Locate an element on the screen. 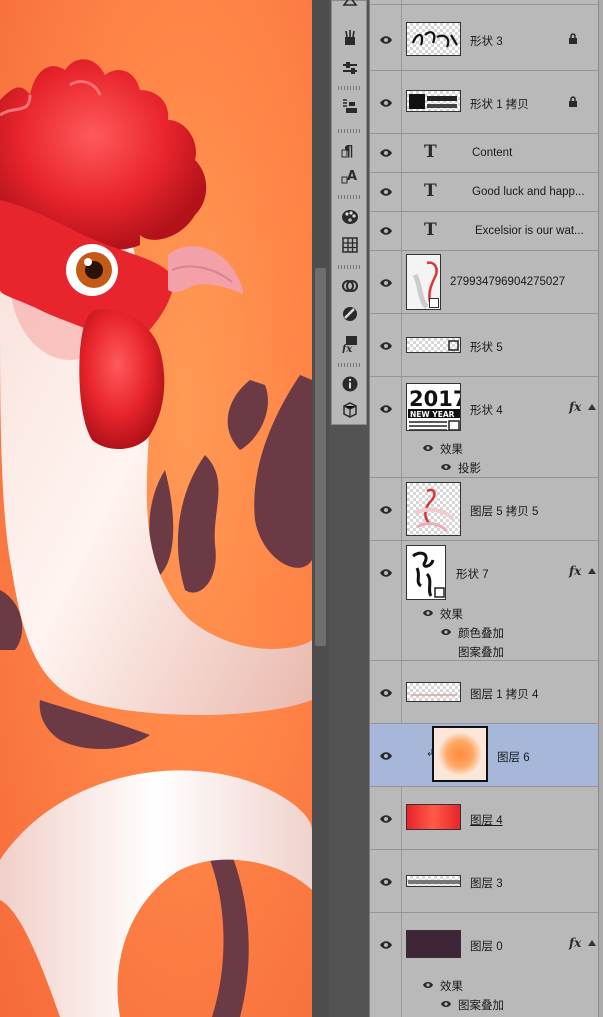 The width and height of the screenshot is (603, 1017). layer-name: 形状 4 is located at coordinates (486, 410).